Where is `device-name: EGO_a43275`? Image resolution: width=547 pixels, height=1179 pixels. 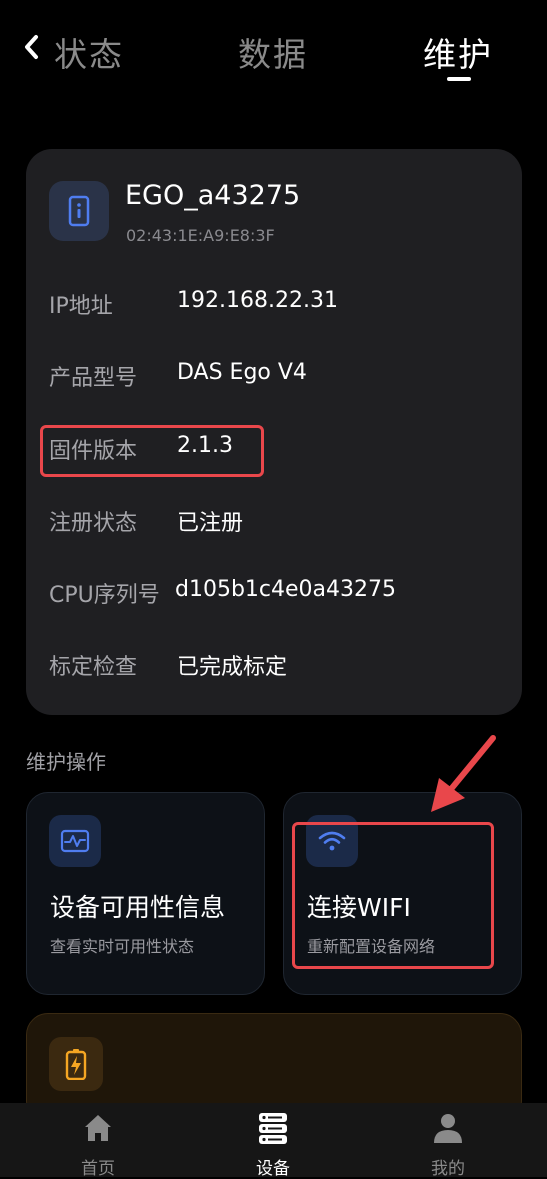
device-name: EGO_a43275 is located at coordinates (213, 195).